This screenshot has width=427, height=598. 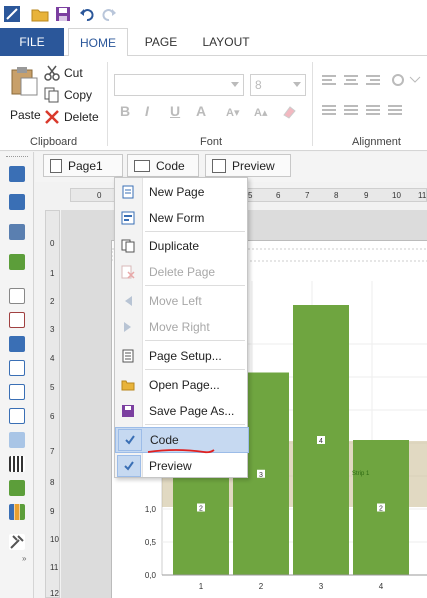 What do you see at coordinates (125, 111) in the screenshot?
I see `bold-button: B` at bounding box center [125, 111].